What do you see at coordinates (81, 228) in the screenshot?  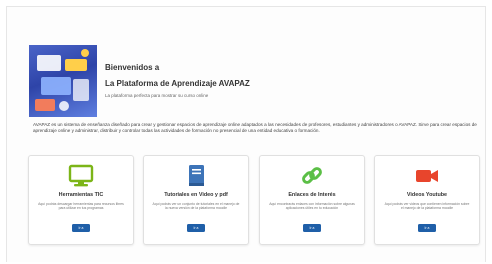 I see `go-button-herramientas: Ir a` at bounding box center [81, 228].